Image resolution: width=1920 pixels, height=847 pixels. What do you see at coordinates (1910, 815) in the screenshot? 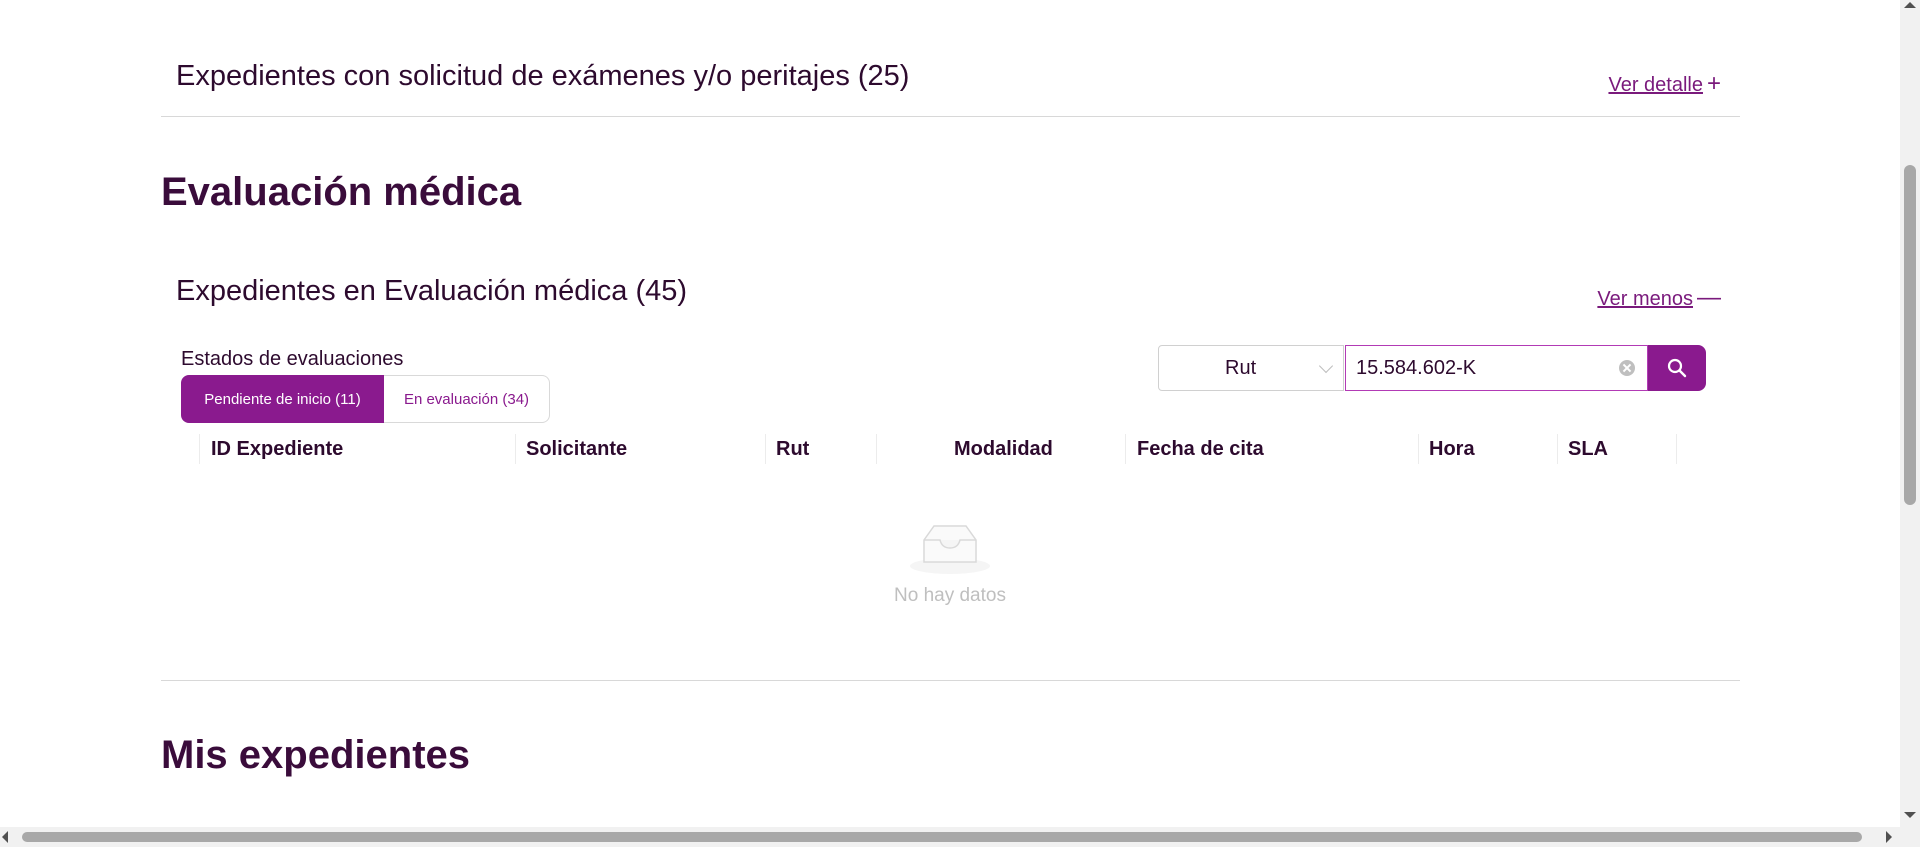
I see `scroll-down-arrow-icon` at bounding box center [1910, 815].